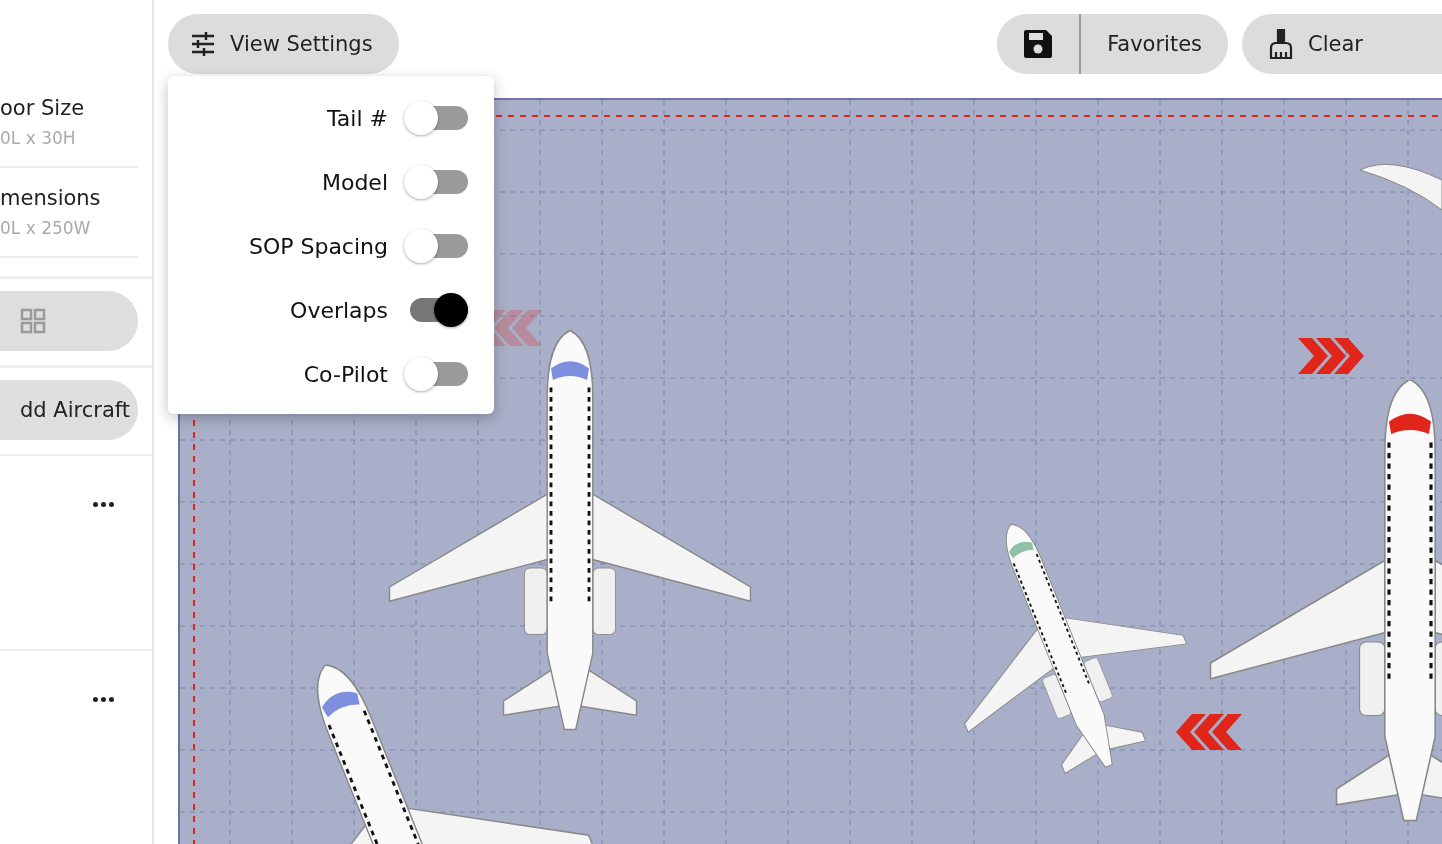  What do you see at coordinates (345, 374) in the screenshot?
I see `toggle-label: Co-Pilot` at bounding box center [345, 374].